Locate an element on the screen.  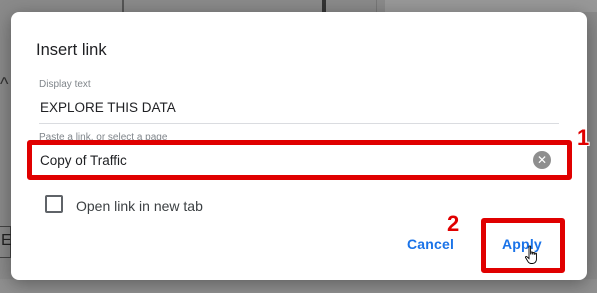
display-text-label: Display text is located at coordinates (65, 84).